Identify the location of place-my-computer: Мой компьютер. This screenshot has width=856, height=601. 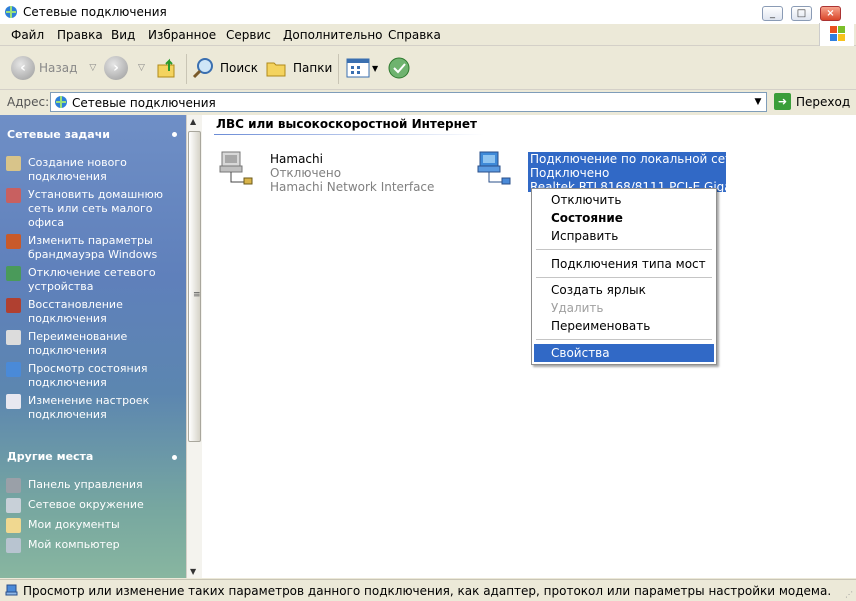
(95, 545).